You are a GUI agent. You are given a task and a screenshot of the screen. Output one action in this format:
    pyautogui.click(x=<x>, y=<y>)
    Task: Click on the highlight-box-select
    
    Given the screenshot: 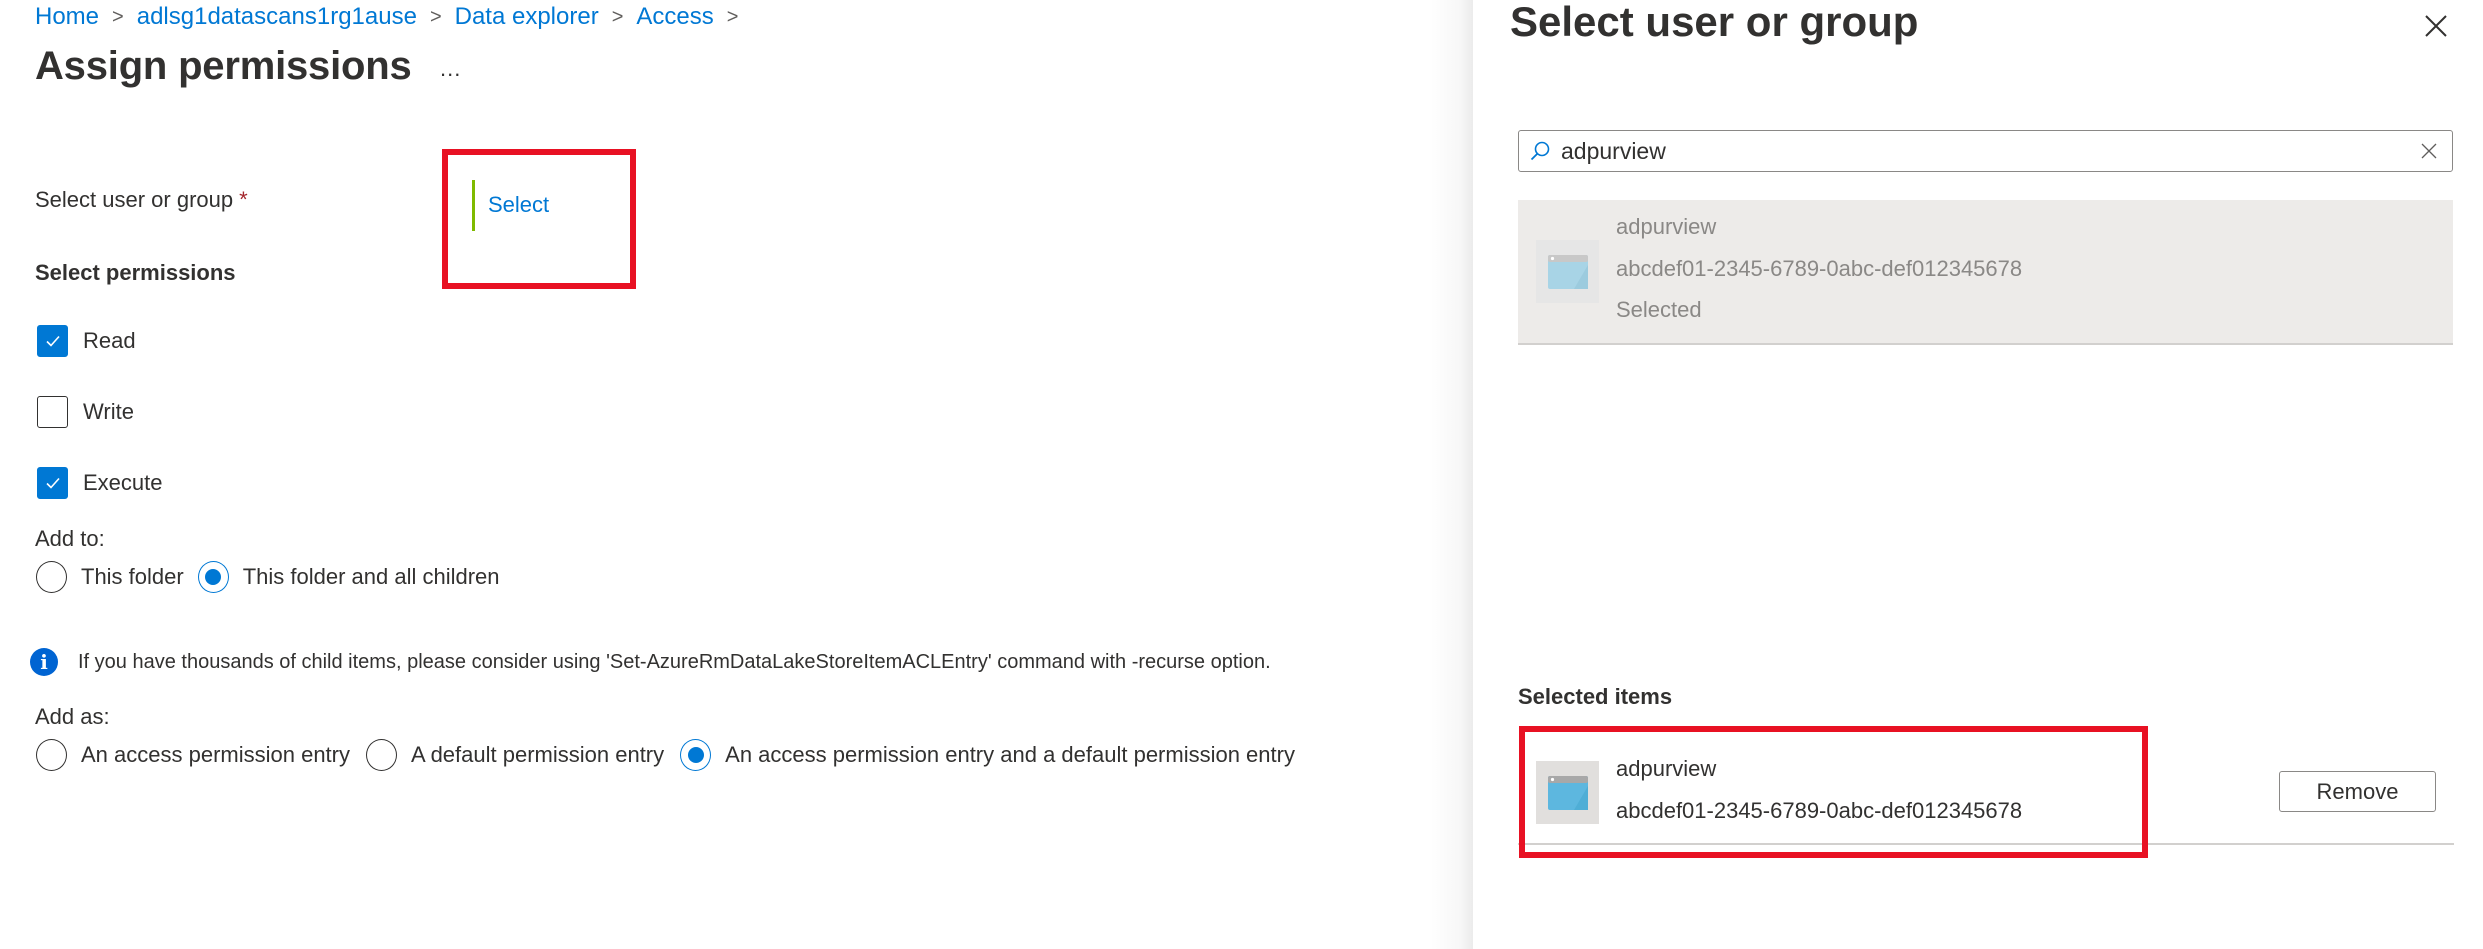 What is the action you would take?
    pyautogui.click(x=539, y=219)
    